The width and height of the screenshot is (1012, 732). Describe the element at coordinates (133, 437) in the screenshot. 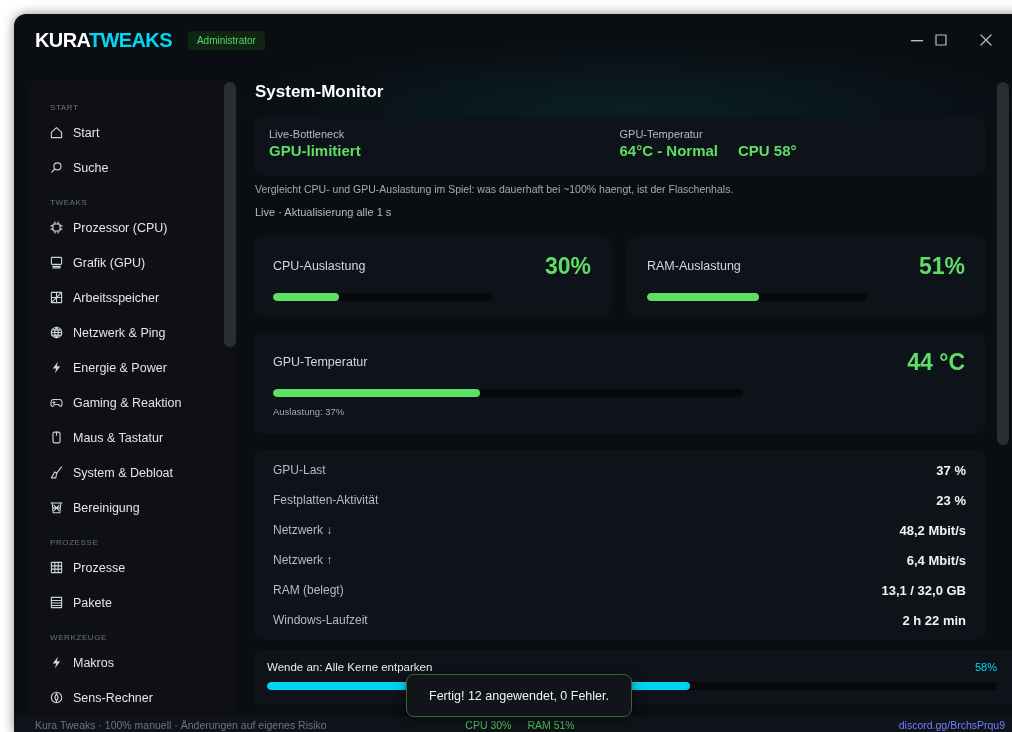

I see `sidebar-item: Maus & Tastatur` at that location.